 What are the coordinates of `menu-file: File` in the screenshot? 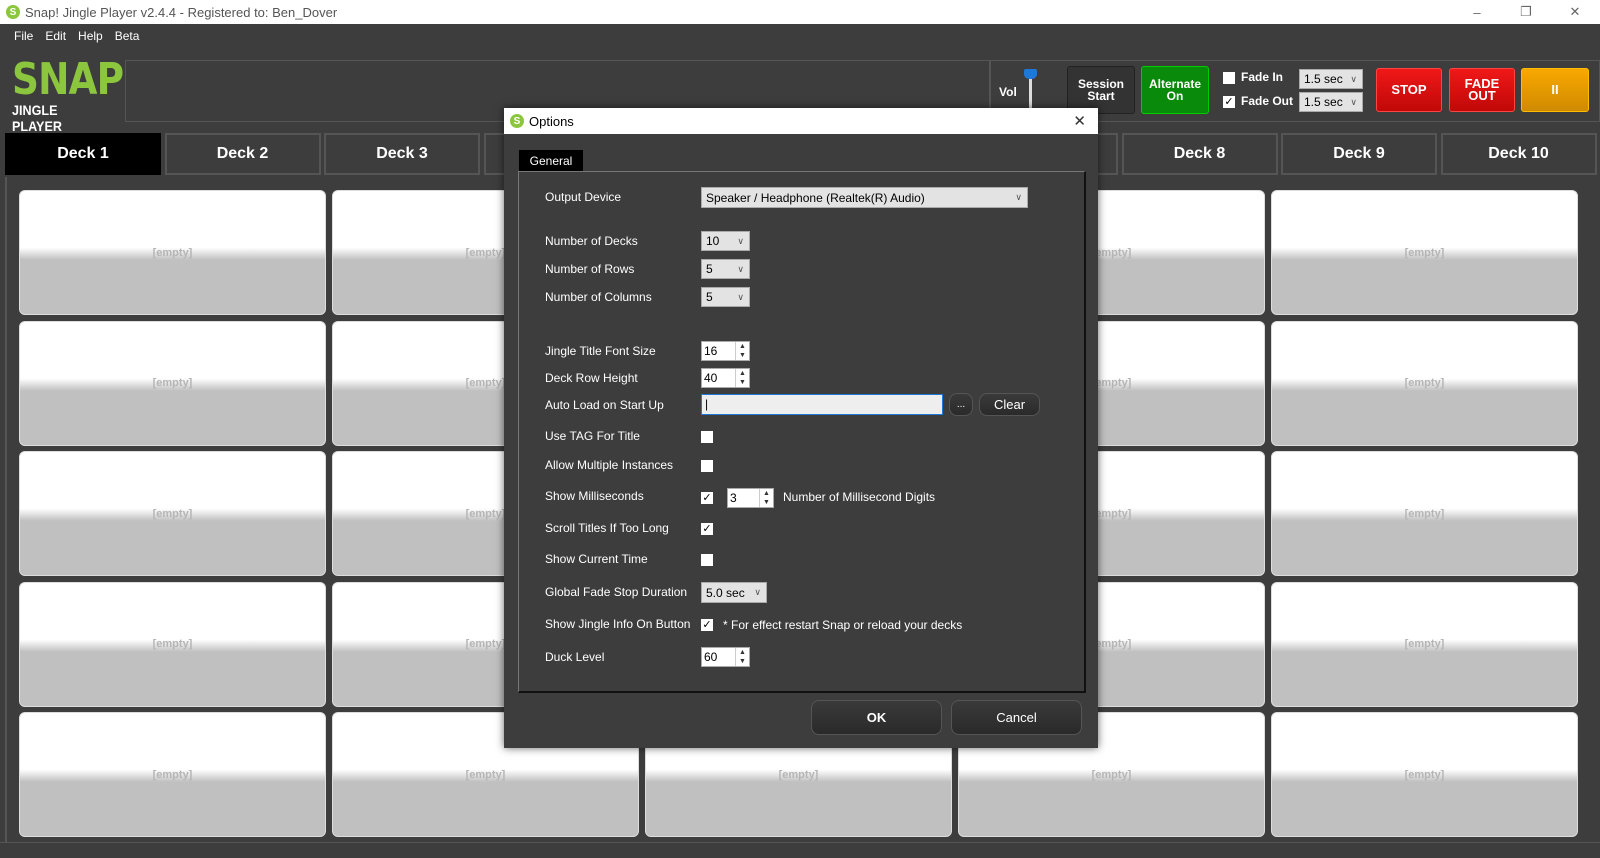 It's located at (23, 36).